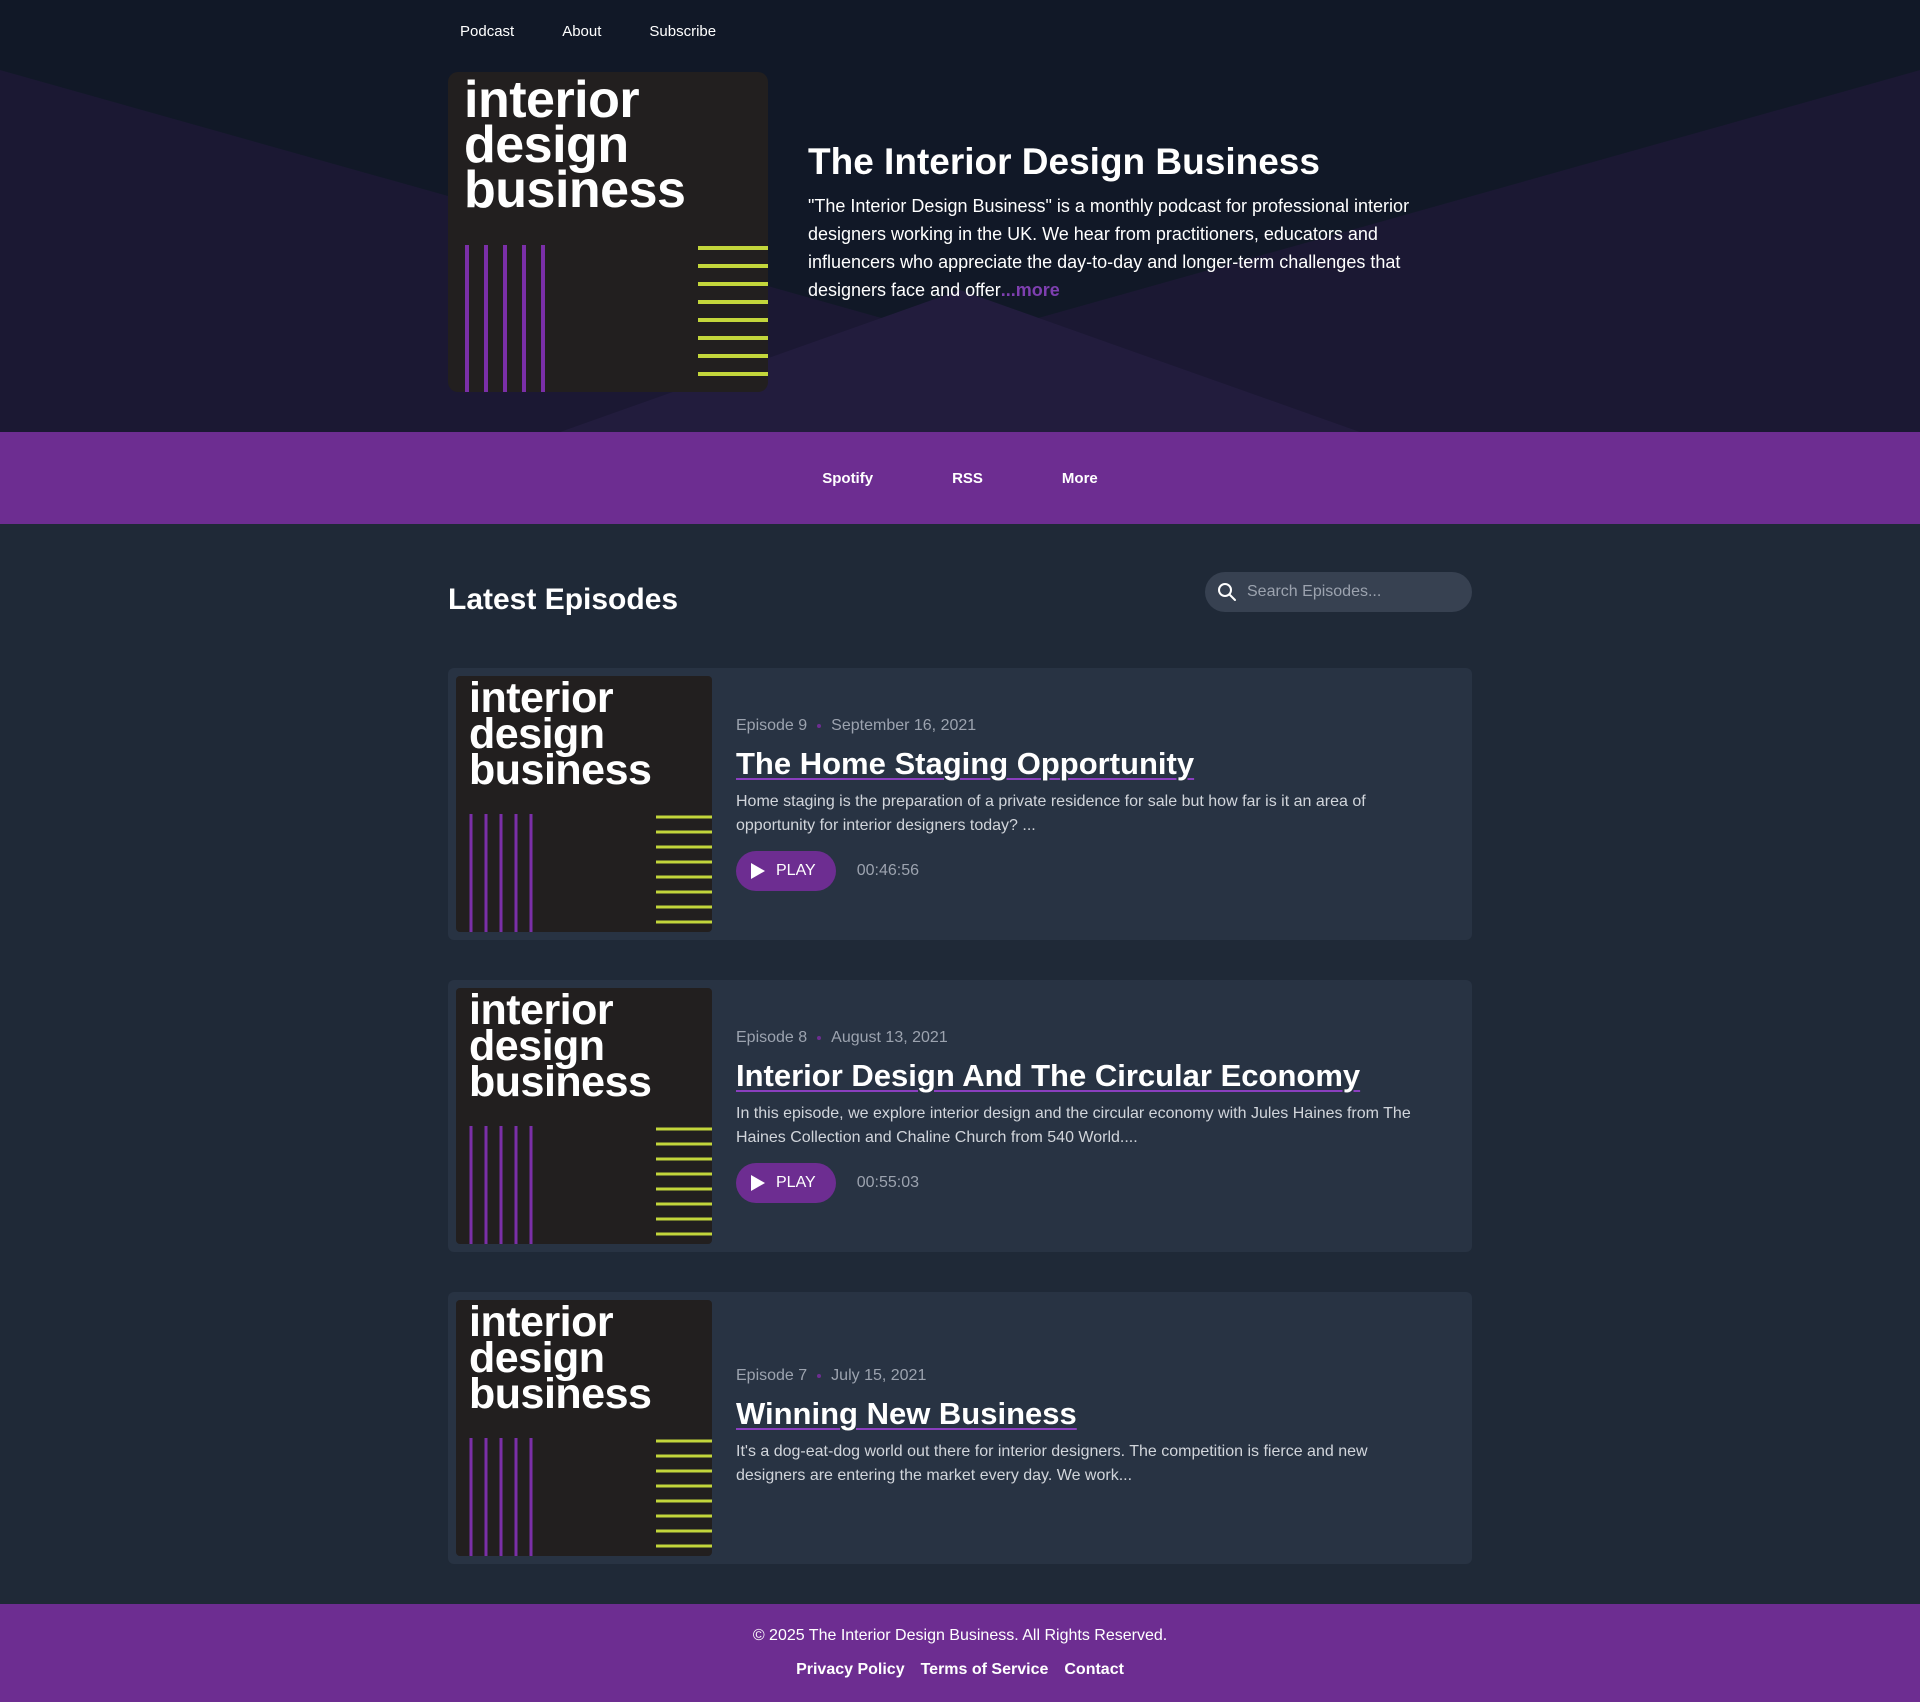 This screenshot has height=1702, width=1920. Describe the element at coordinates (888, 1182) in the screenshot. I see `episode-duration: 00:55:03` at that location.